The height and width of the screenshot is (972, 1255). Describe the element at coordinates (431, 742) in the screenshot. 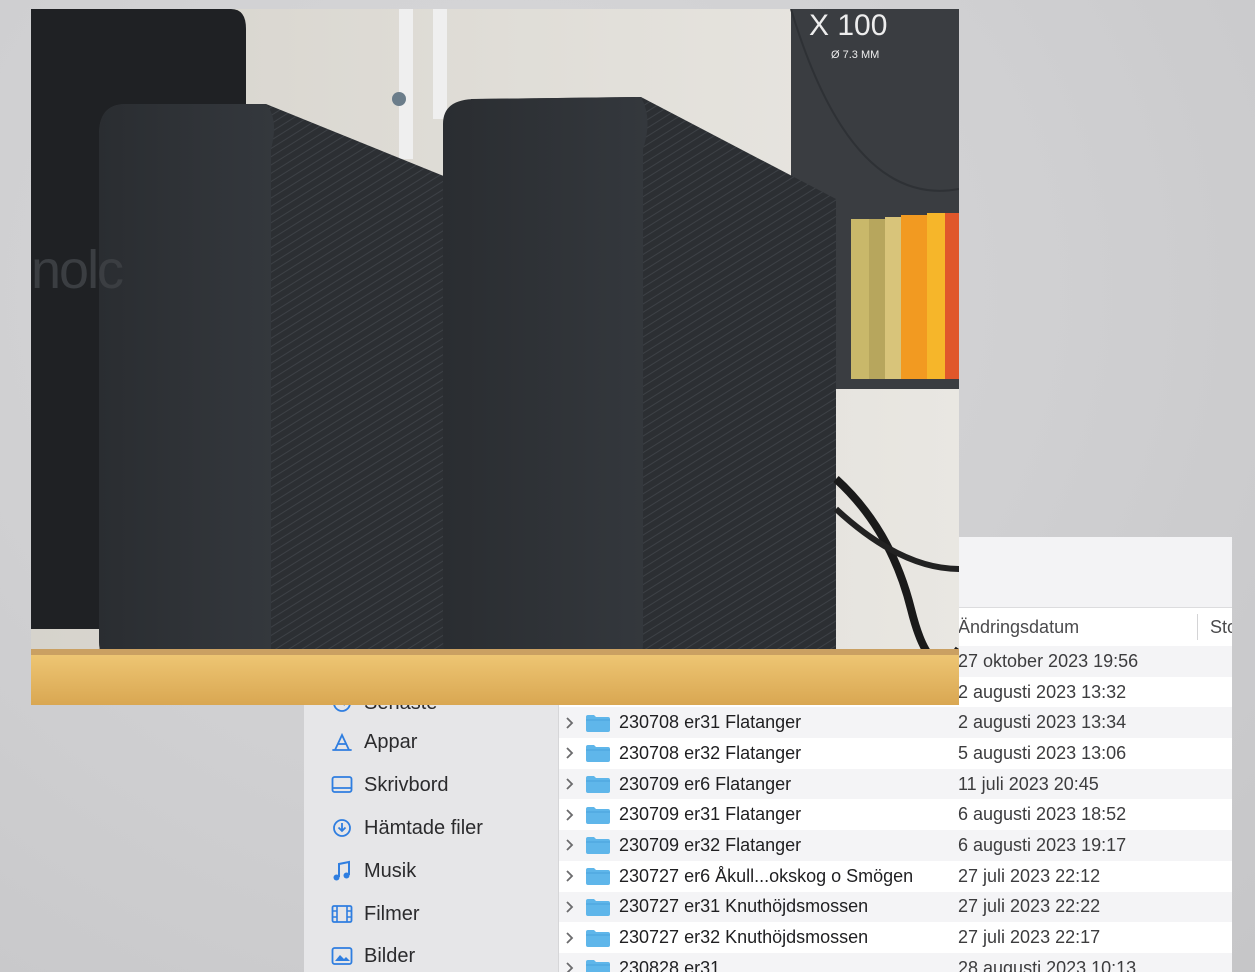

I see `sidebar-item-appar: Appar` at that location.